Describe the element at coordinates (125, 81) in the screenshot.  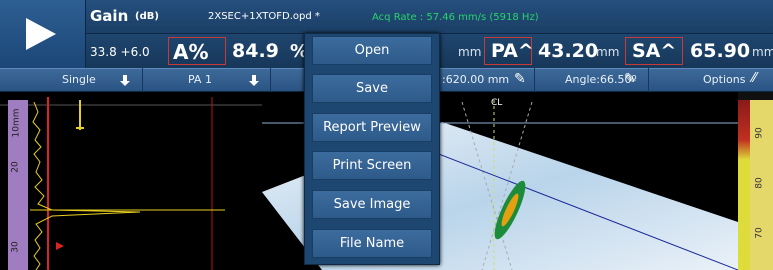
I see `mode-dropdown-icon` at that location.